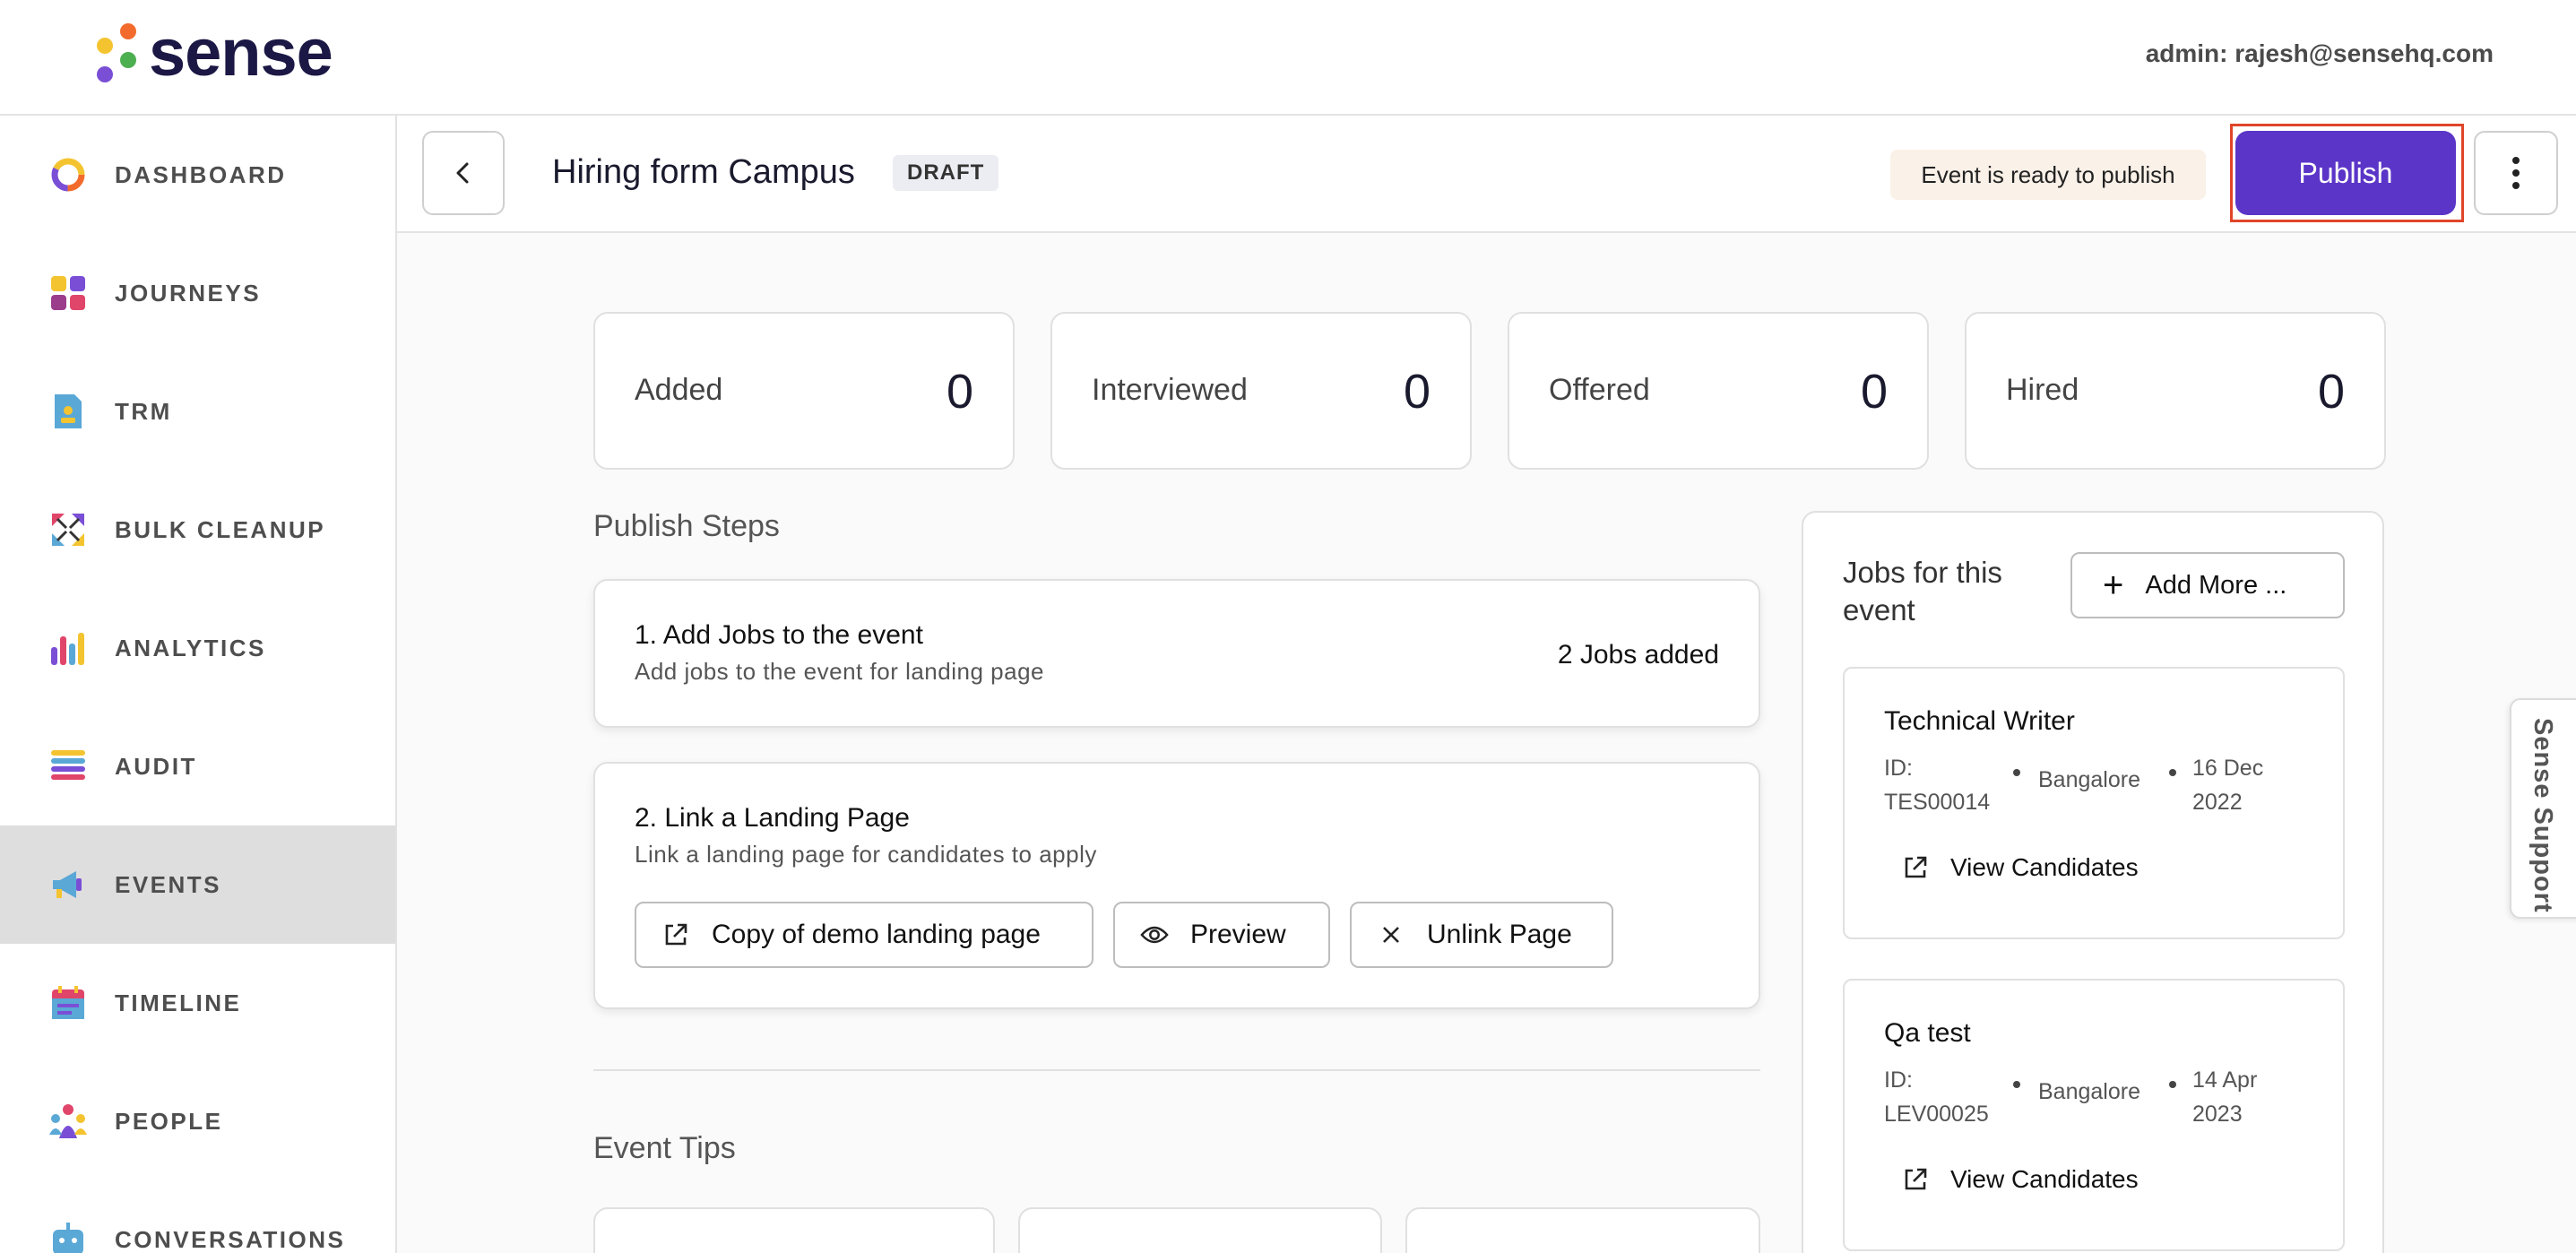  What do you see at coordinates (804, 391) in the screenshot?
I see `stat-card-added: Added 0` at bounding box center [804, 391].